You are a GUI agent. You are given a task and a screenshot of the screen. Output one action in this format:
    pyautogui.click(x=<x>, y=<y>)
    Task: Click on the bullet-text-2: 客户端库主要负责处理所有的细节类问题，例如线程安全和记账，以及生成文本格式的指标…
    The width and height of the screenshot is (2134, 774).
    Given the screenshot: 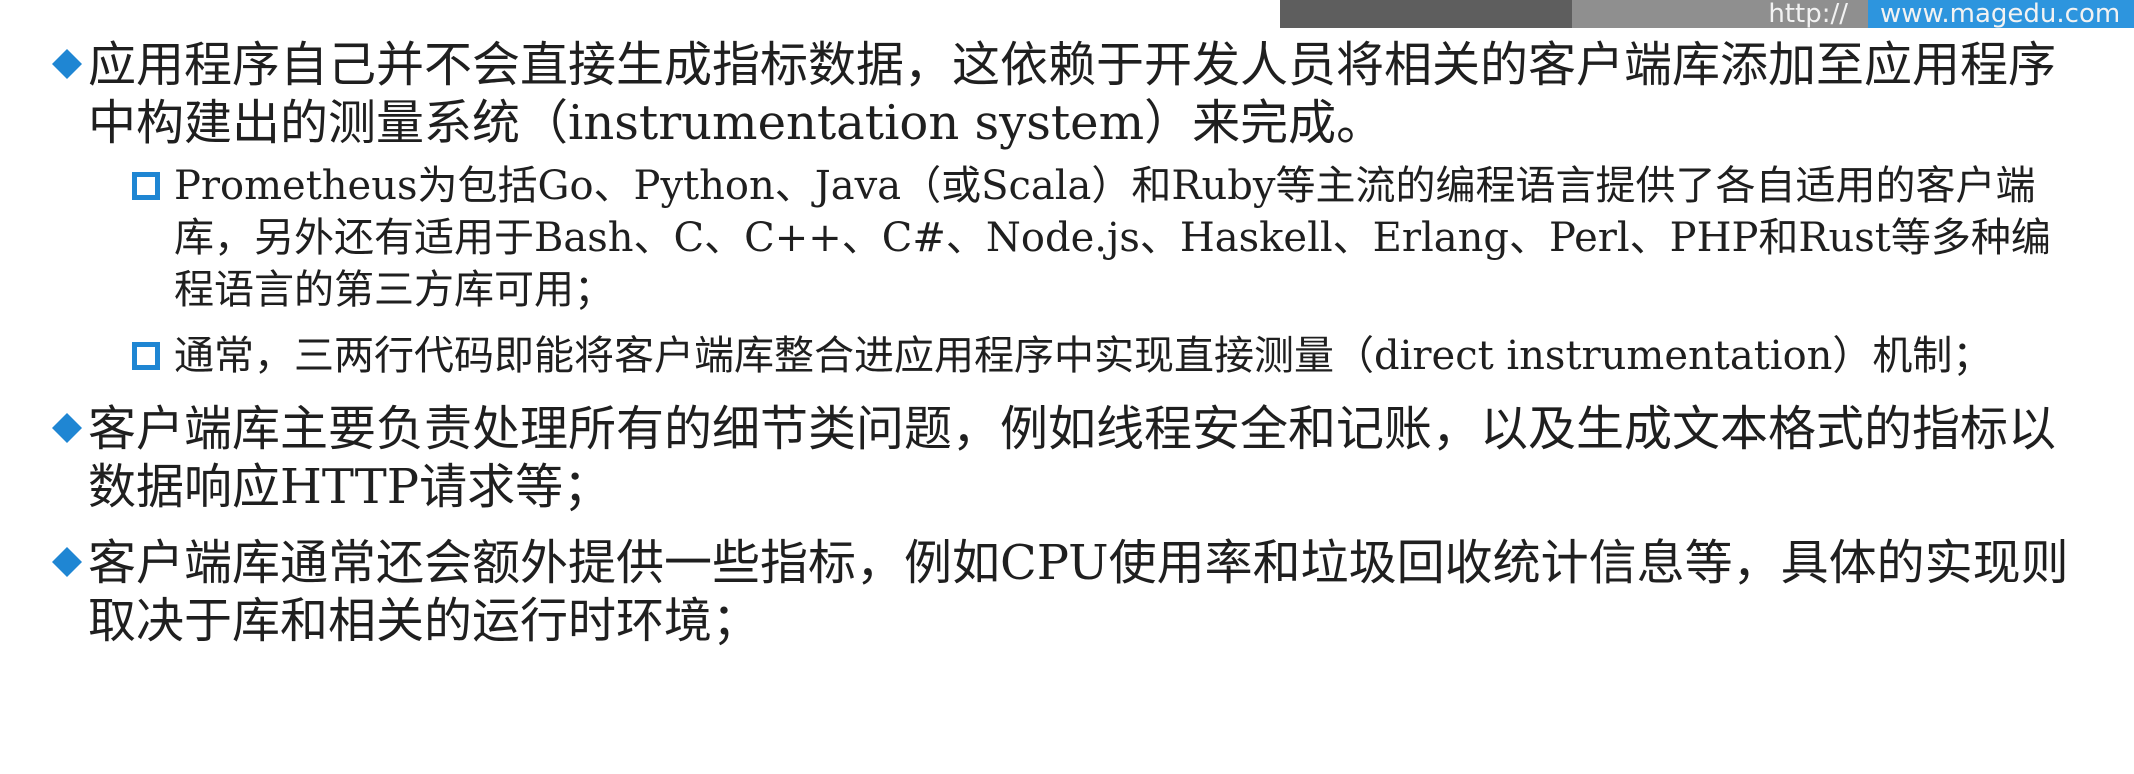 What is the action you would take?
    pyautogui.click(x=1072, y=458)
    